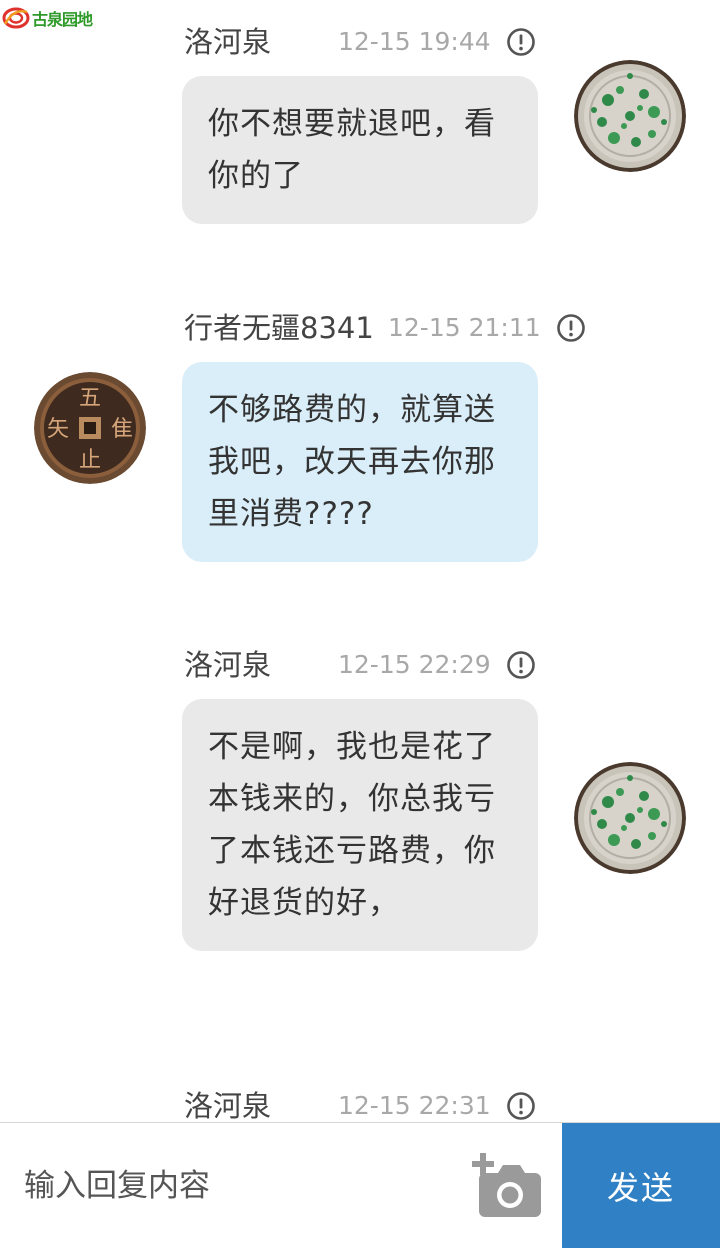  Describe the element at coordinates (16, 18) in the screenshot. I see `logo-icon` at that location.